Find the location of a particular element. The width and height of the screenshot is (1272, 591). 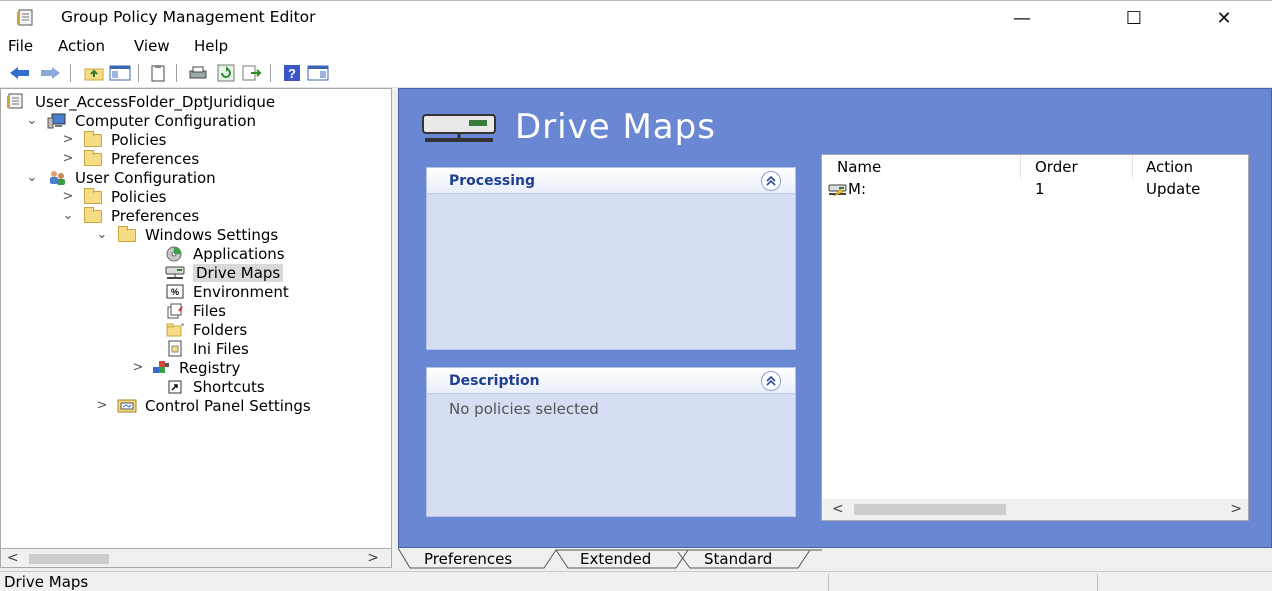

show-action-pane-icon is located at coordinates (318, 73).